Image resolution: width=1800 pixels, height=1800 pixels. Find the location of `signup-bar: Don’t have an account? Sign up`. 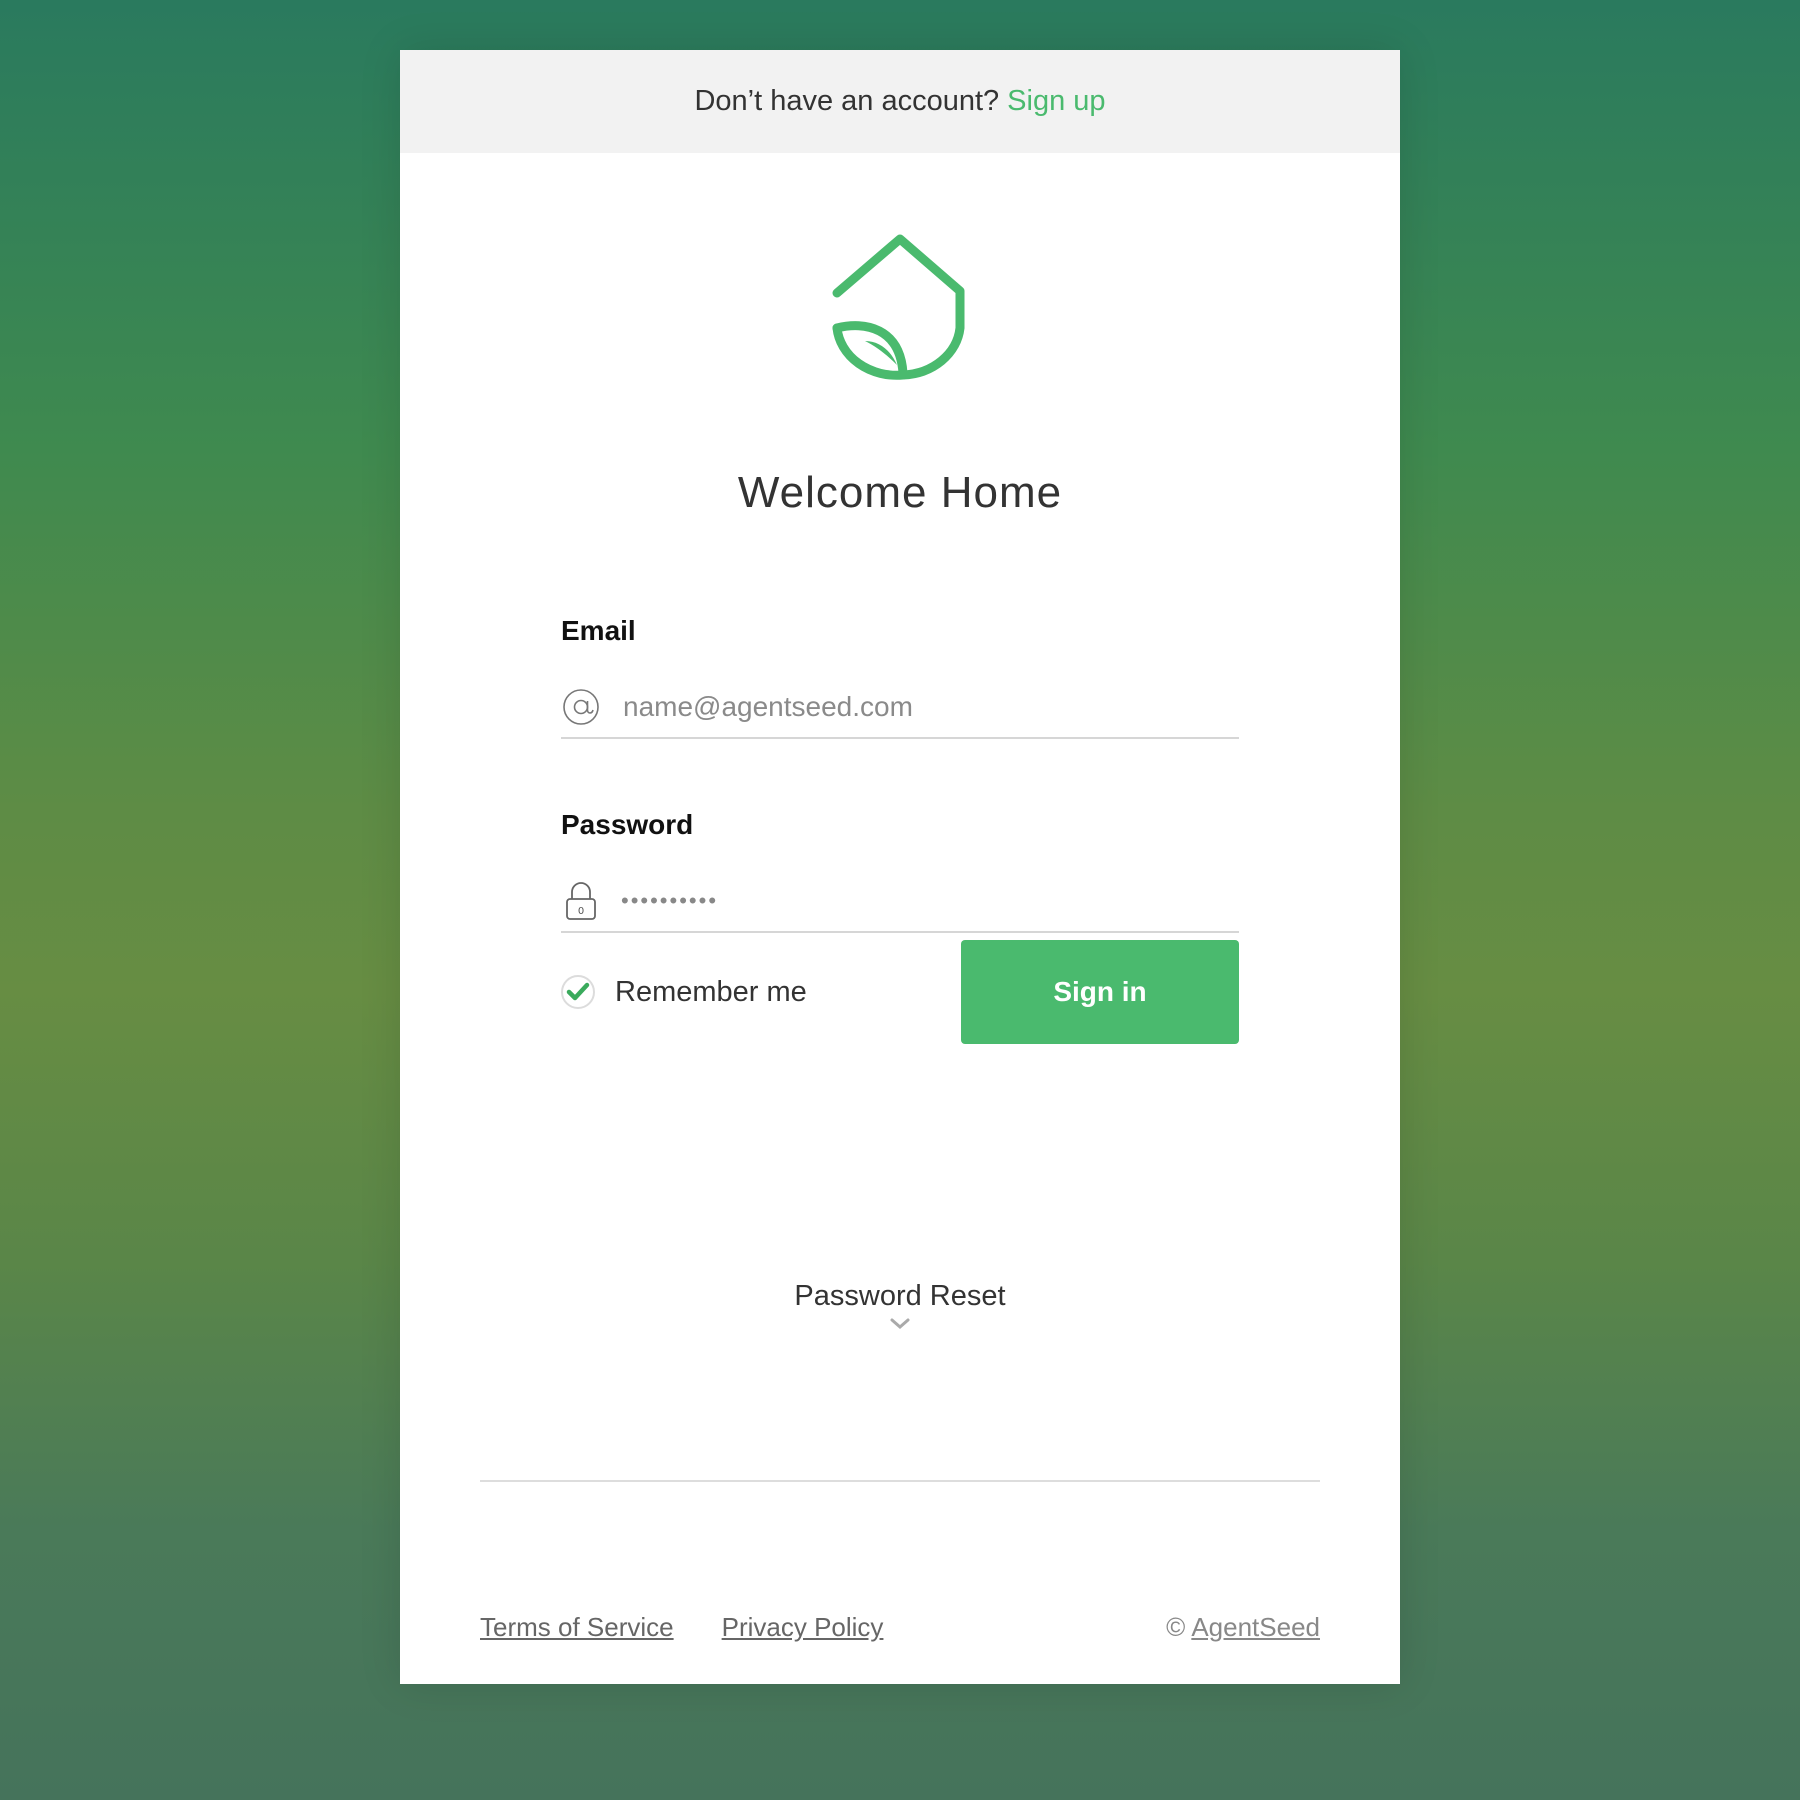

signup-bar: Don’t have an account? Sign up is located at coordinates (900, 101).